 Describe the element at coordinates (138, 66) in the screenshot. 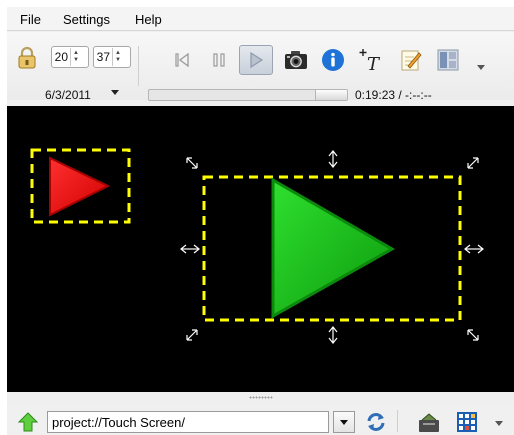

I see `toolbar-divider` at that location.